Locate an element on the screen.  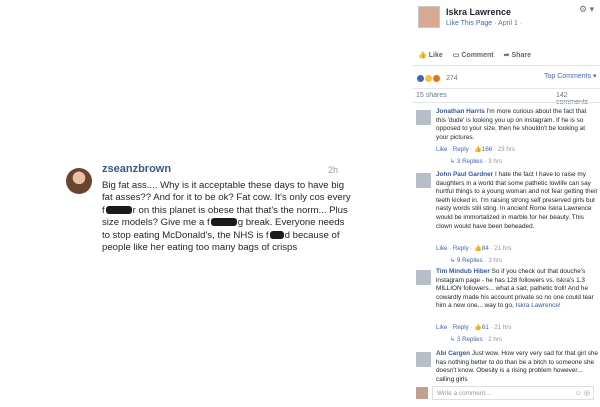
post-subtitle: Like This Page · April 1 · is located at coordinates (484, 23).